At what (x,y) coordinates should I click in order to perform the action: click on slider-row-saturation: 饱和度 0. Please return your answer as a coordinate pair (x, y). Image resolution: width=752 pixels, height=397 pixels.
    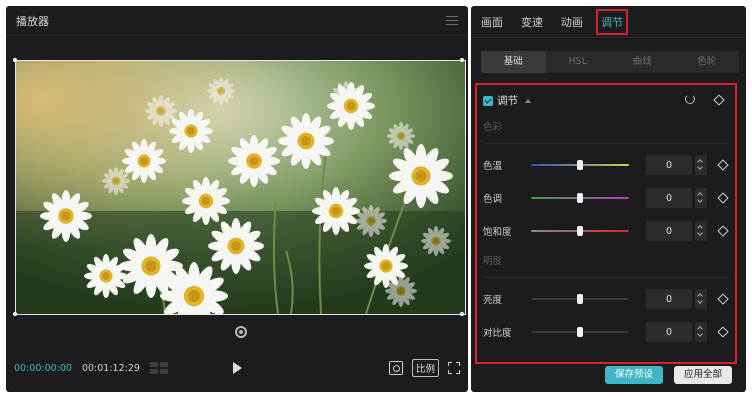
    Looking at the image, I should click on (606, 231).